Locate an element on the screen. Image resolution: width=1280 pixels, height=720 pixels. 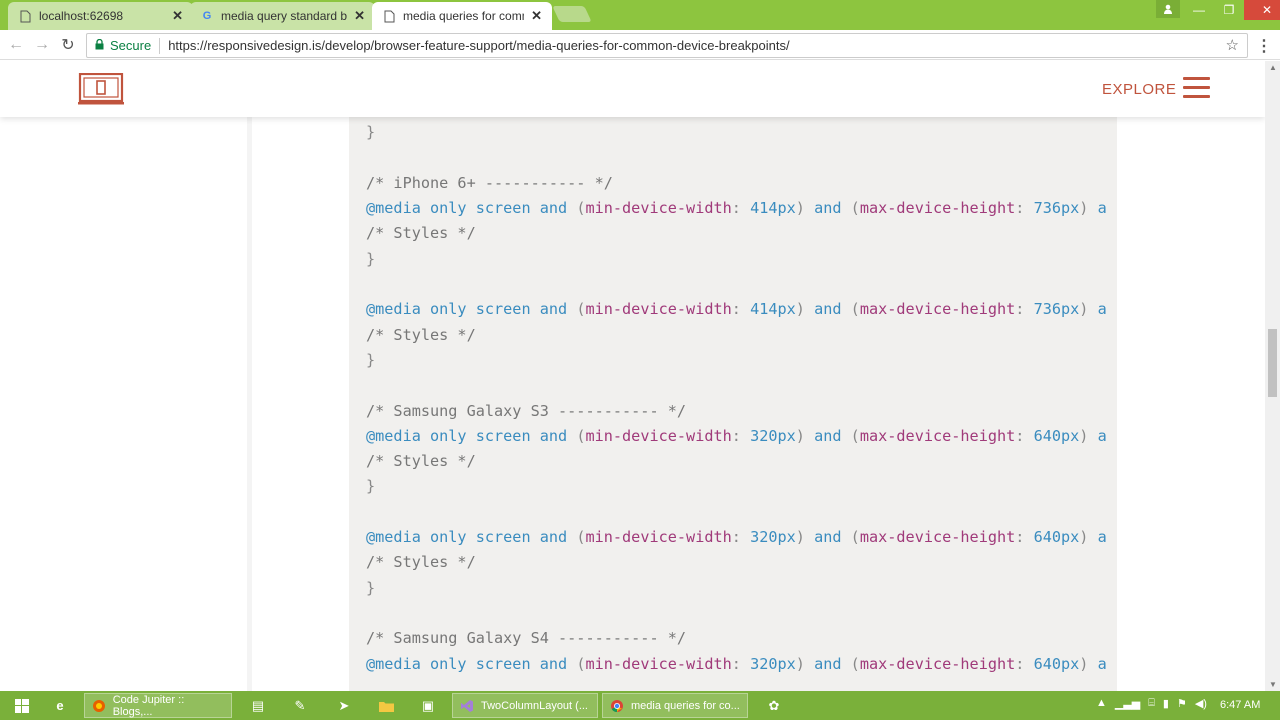
window-controls: — ❐ ✕ is located at coordinates (1232, 10).